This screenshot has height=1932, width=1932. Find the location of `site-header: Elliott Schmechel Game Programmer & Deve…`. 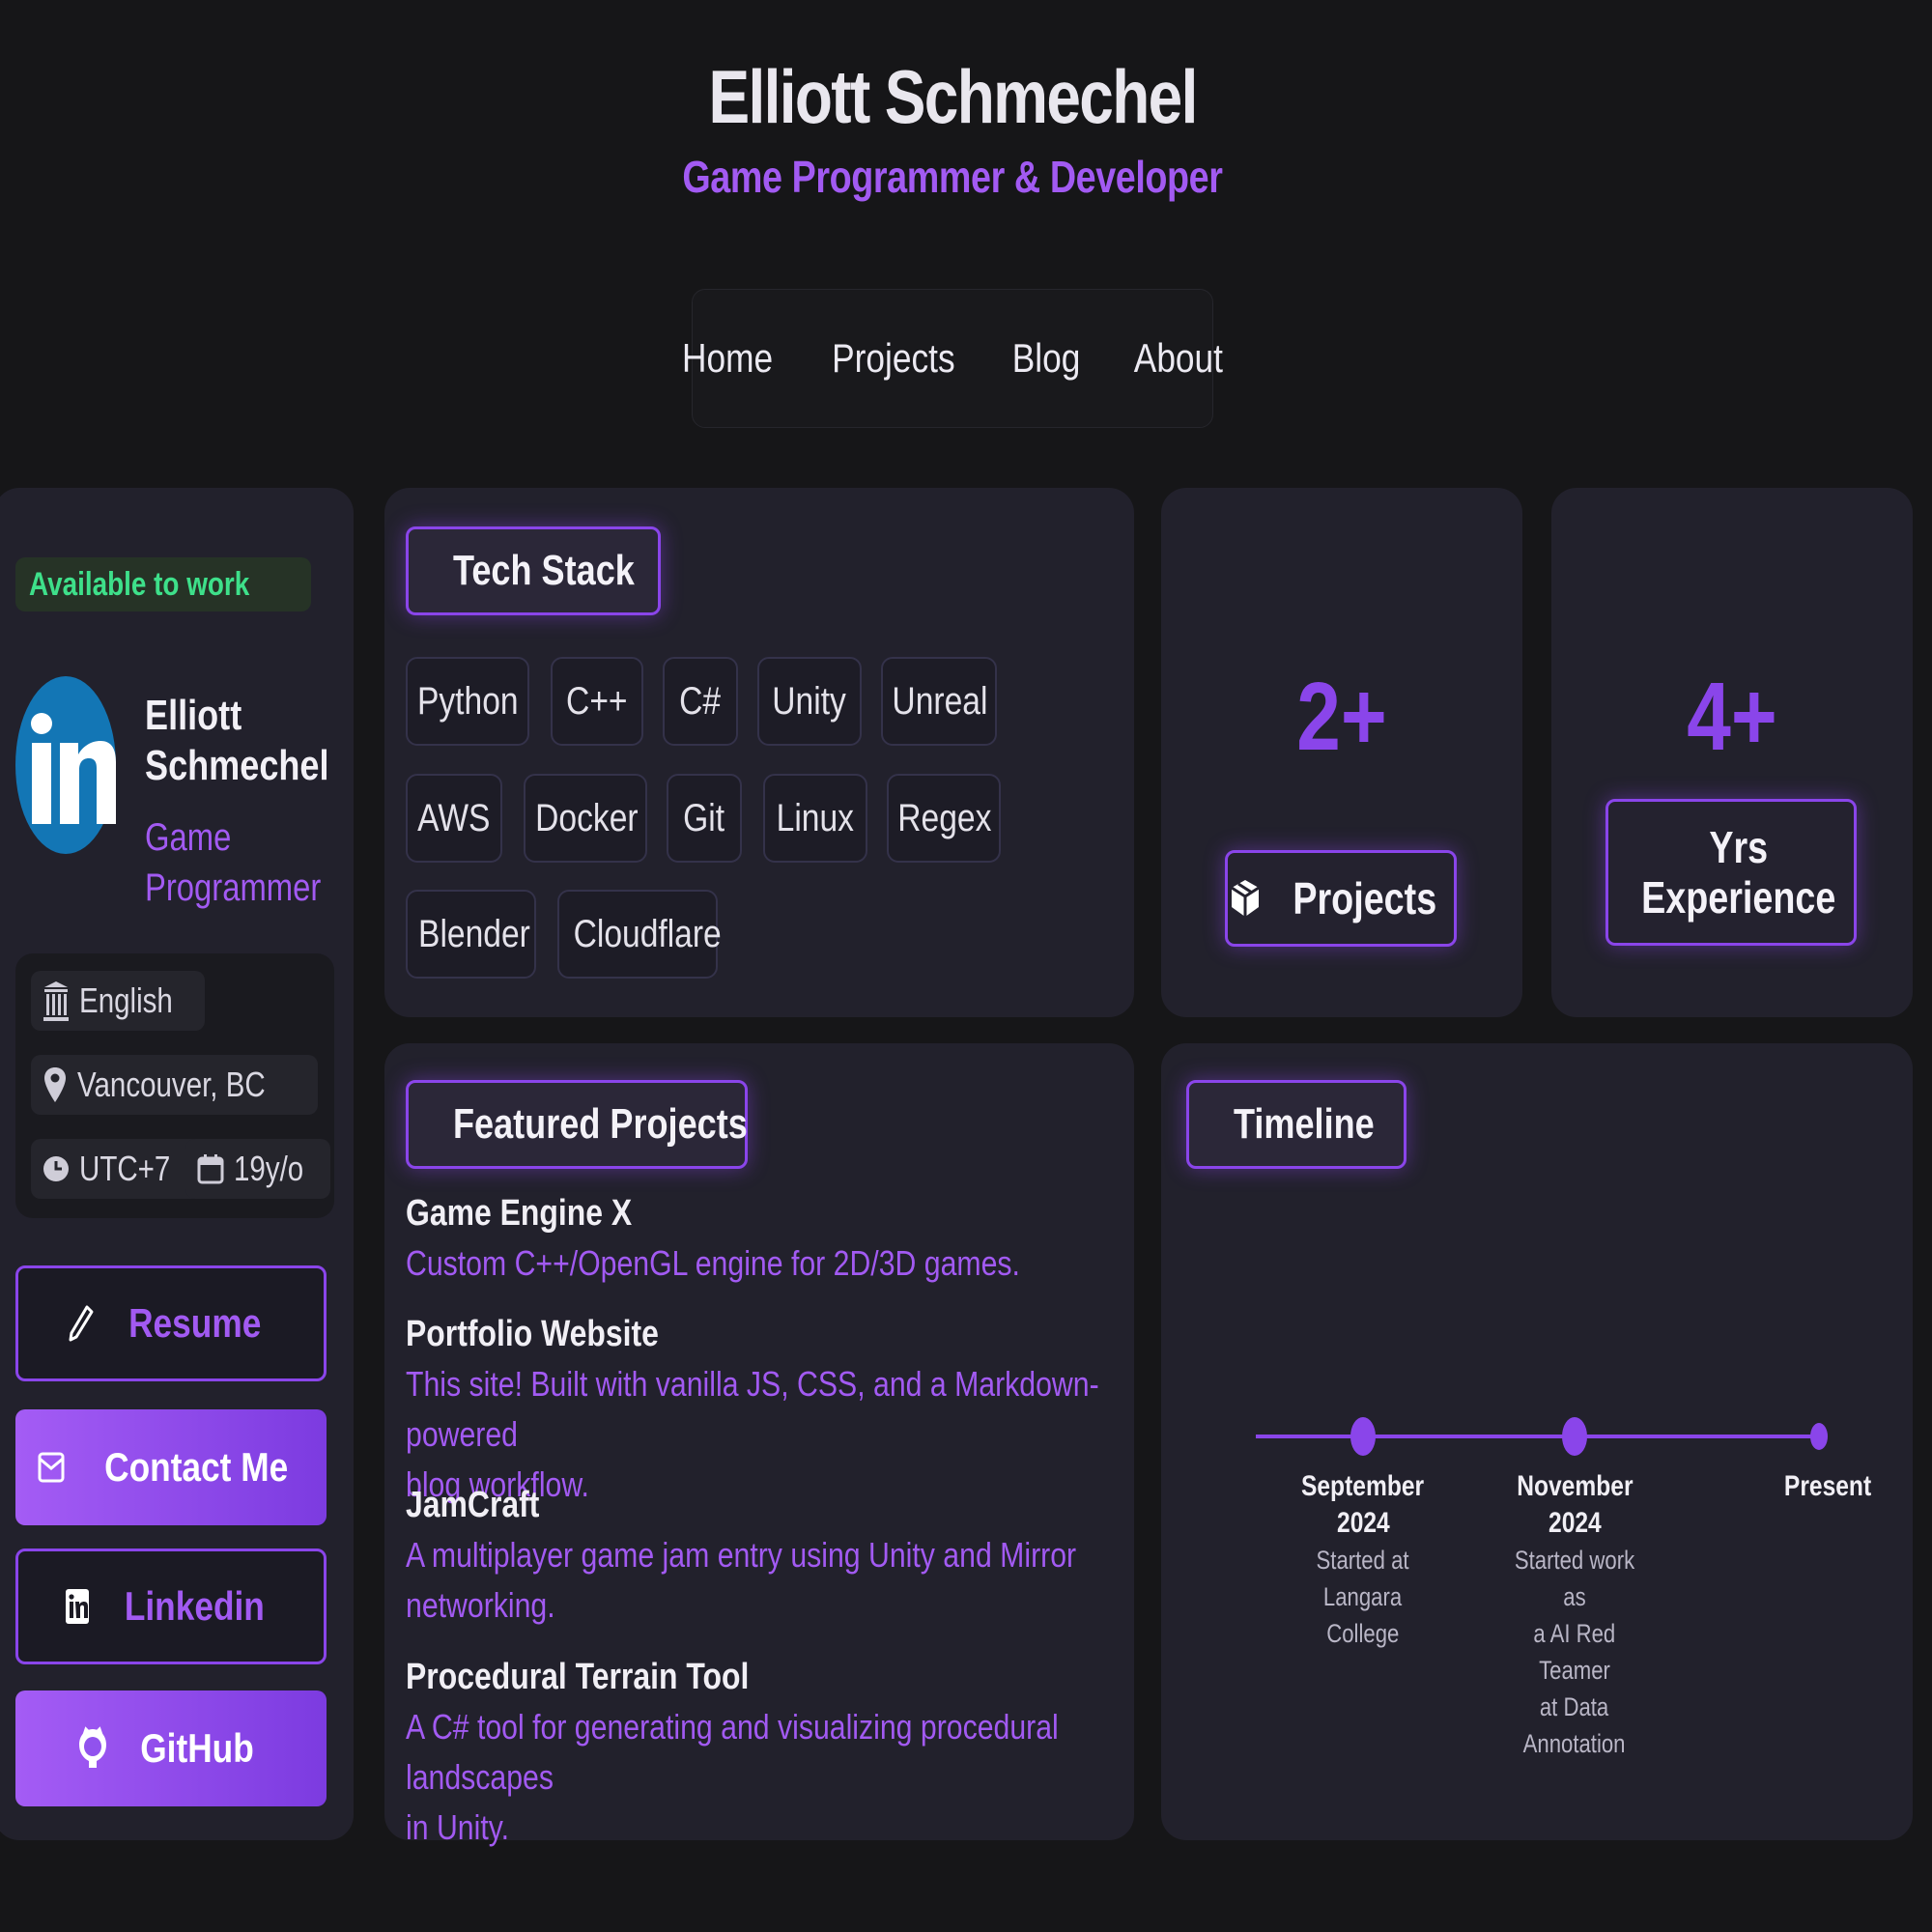

site-header: Elliott Schmechel Game Programmer & Deve… is located at coordinates (952, 128).